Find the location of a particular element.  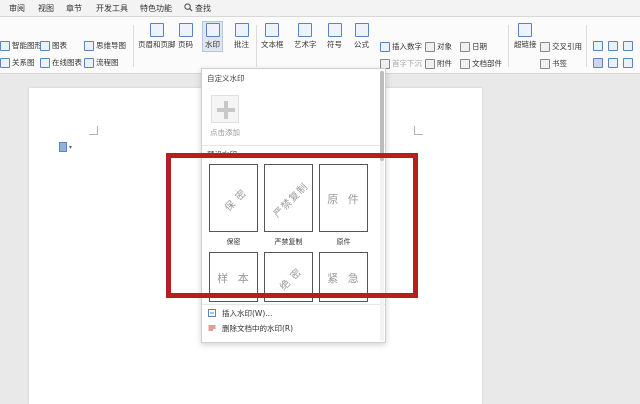

document-parts-button: 文档部件 is located at coordinates (481, 63).